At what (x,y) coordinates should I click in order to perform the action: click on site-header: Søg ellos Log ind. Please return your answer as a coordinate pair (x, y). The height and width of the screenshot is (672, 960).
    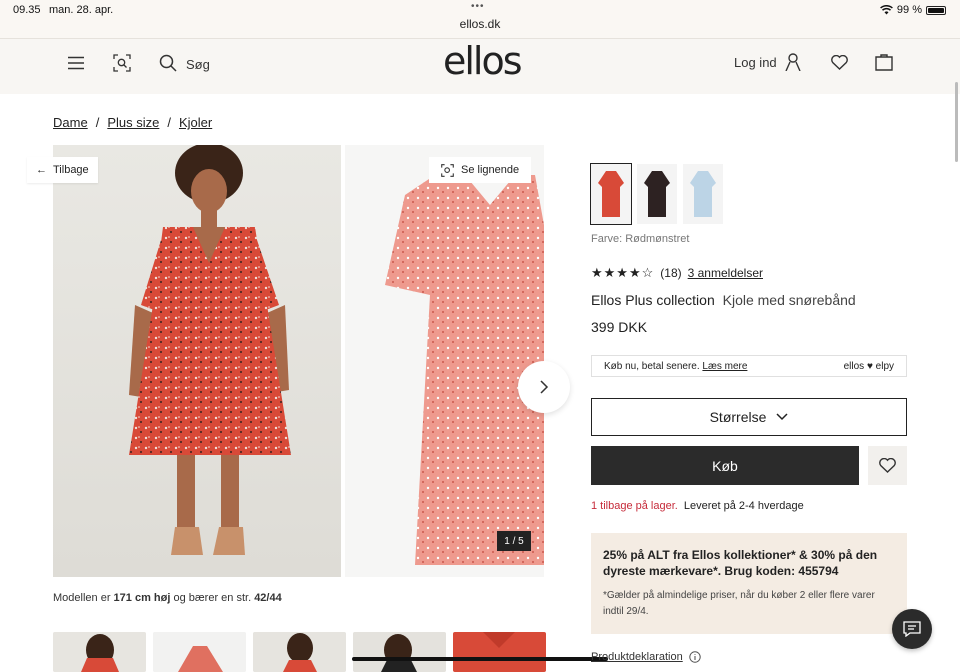
    Looking at the image, I should click on (480, 66).